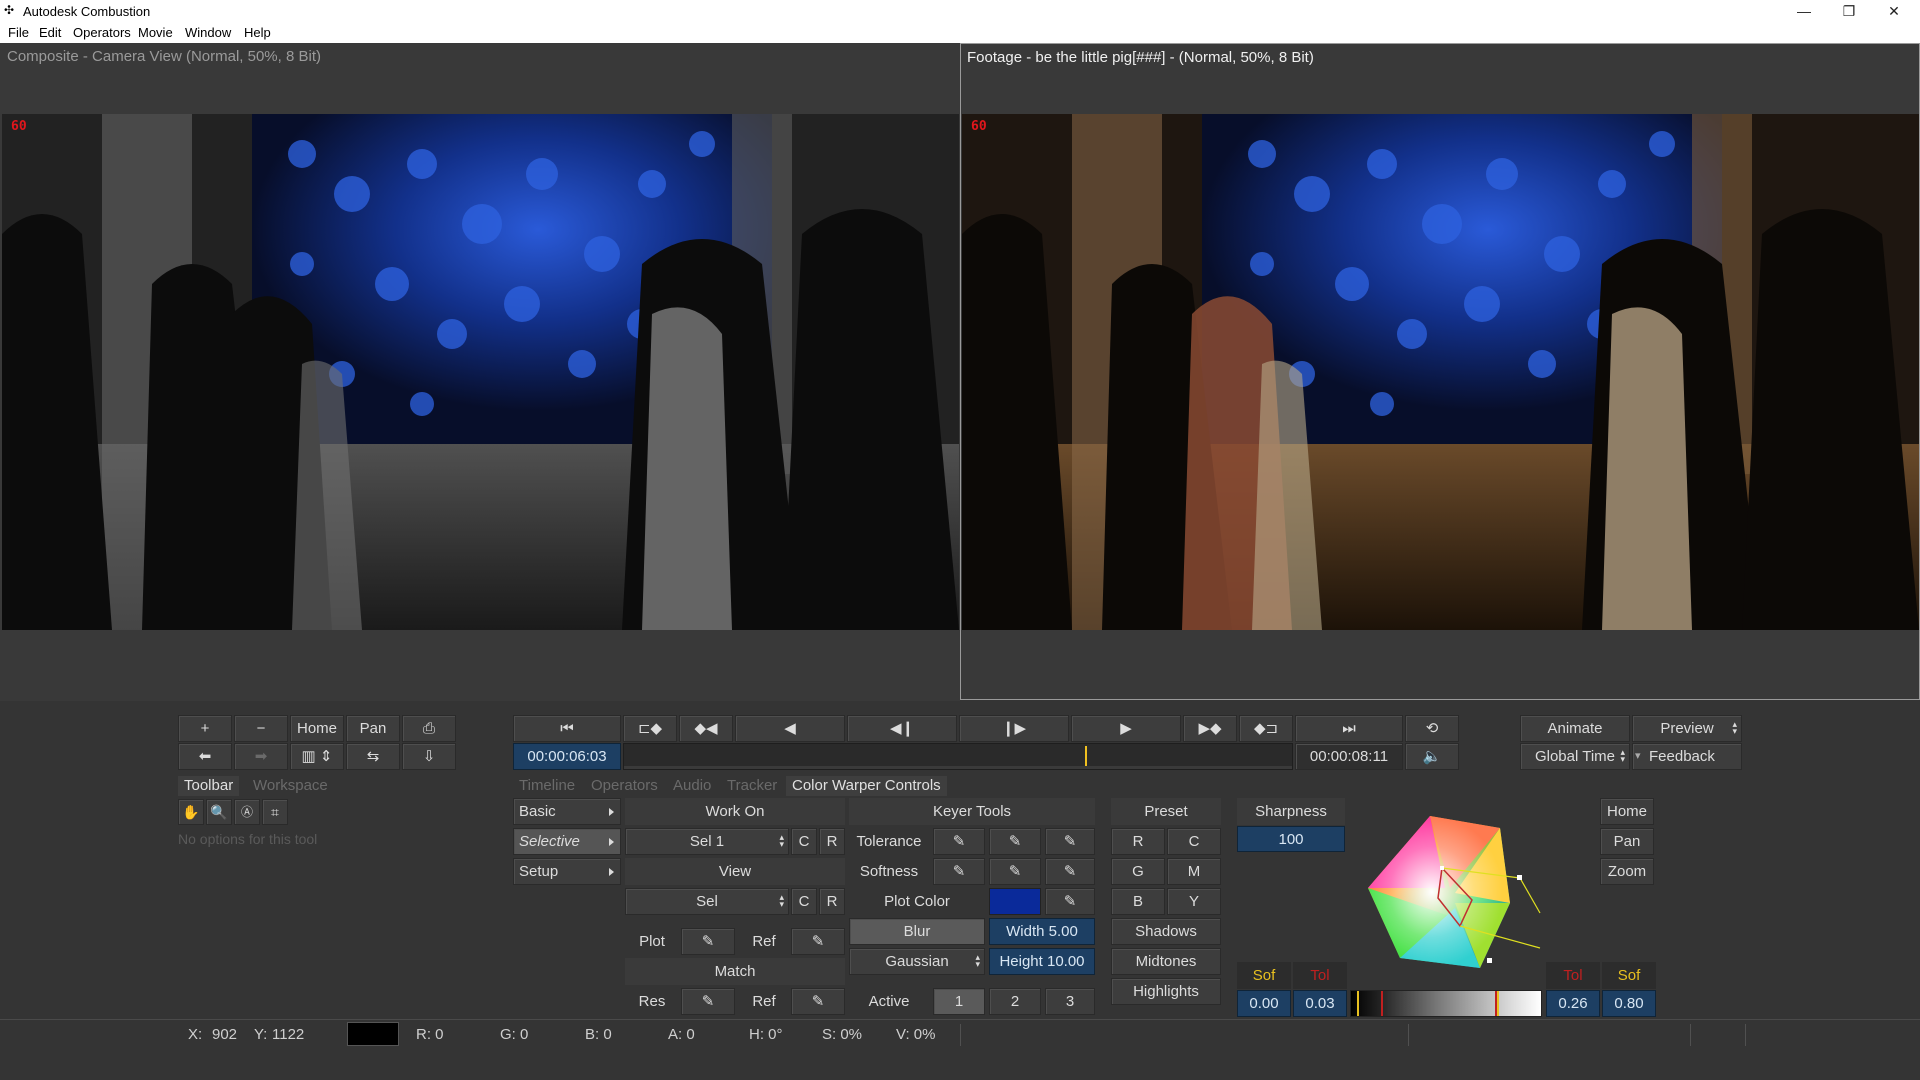  I want to click on preset-midtones-button: Midtones, so click(1166, 961).